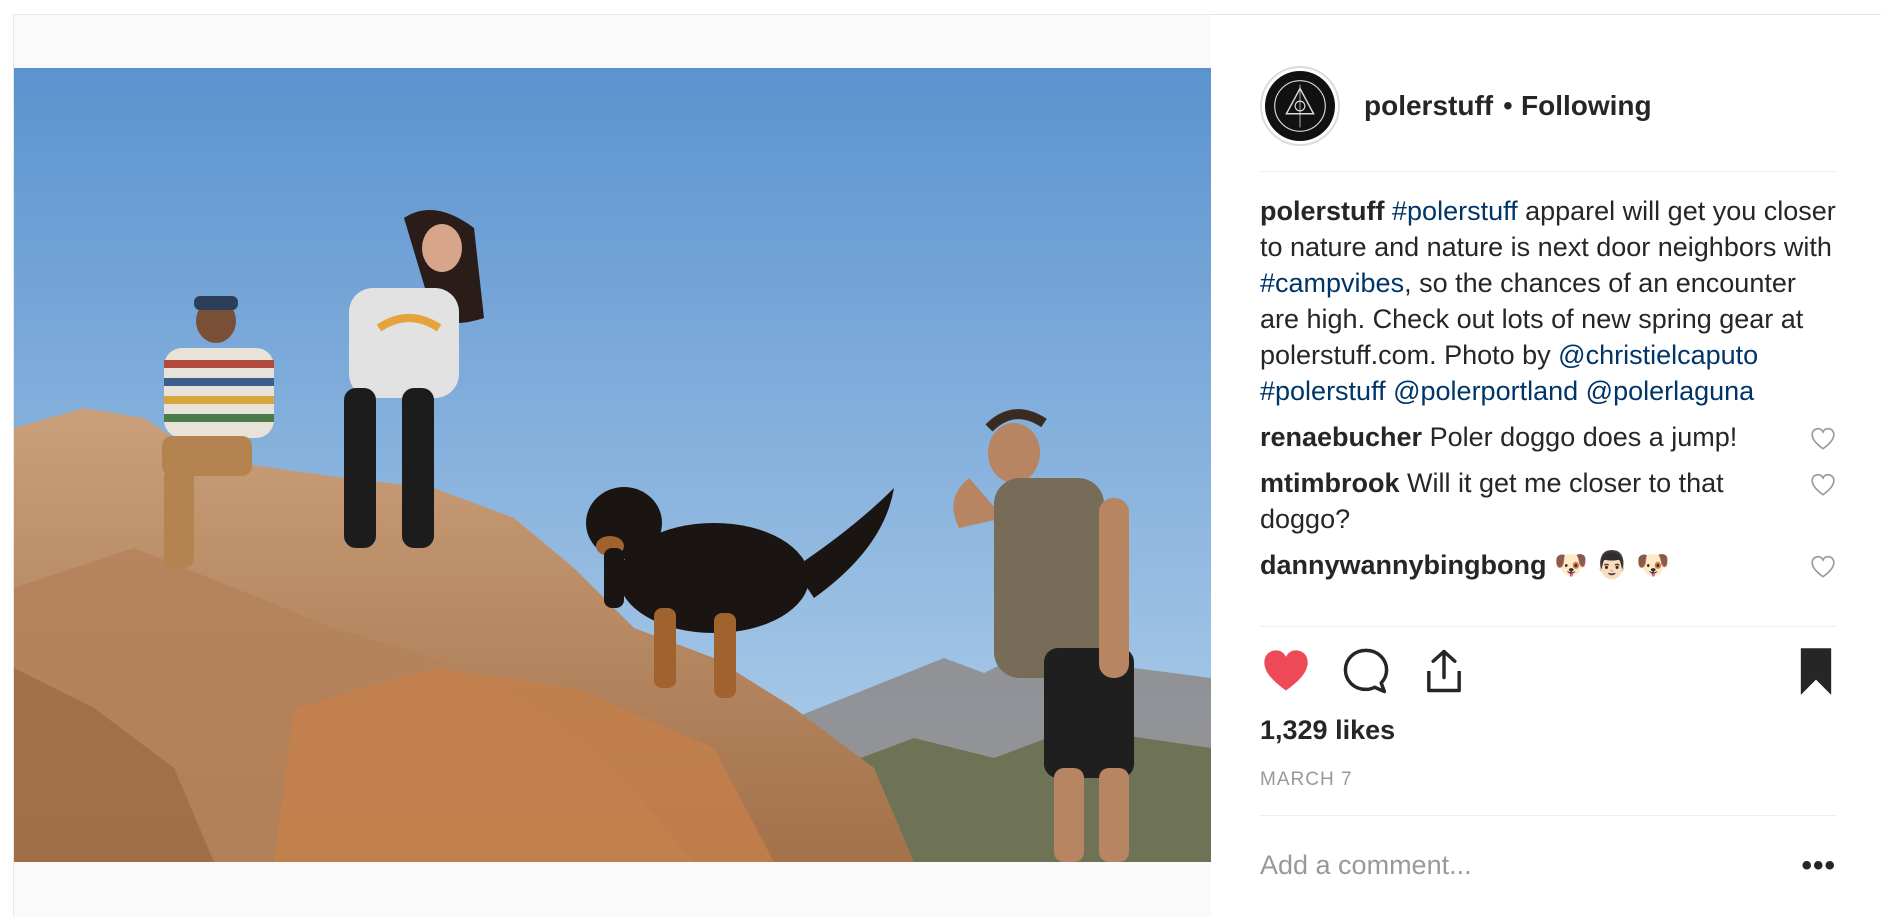 This screenshot has height=922, width=1894. What do you see at coordinates (1658, 355) in the screenshot?
I see `caption-tag-link: @christielcaputo` at bounding box center [1658, 355].